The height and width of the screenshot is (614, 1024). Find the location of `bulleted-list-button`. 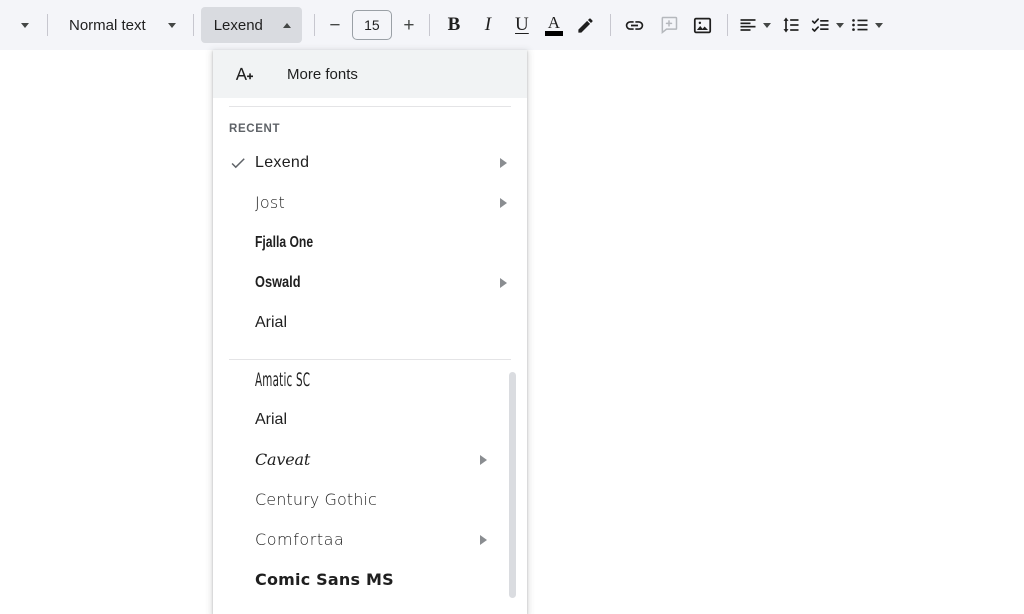

bulleted-list-button is located at coordinates (866, 25).